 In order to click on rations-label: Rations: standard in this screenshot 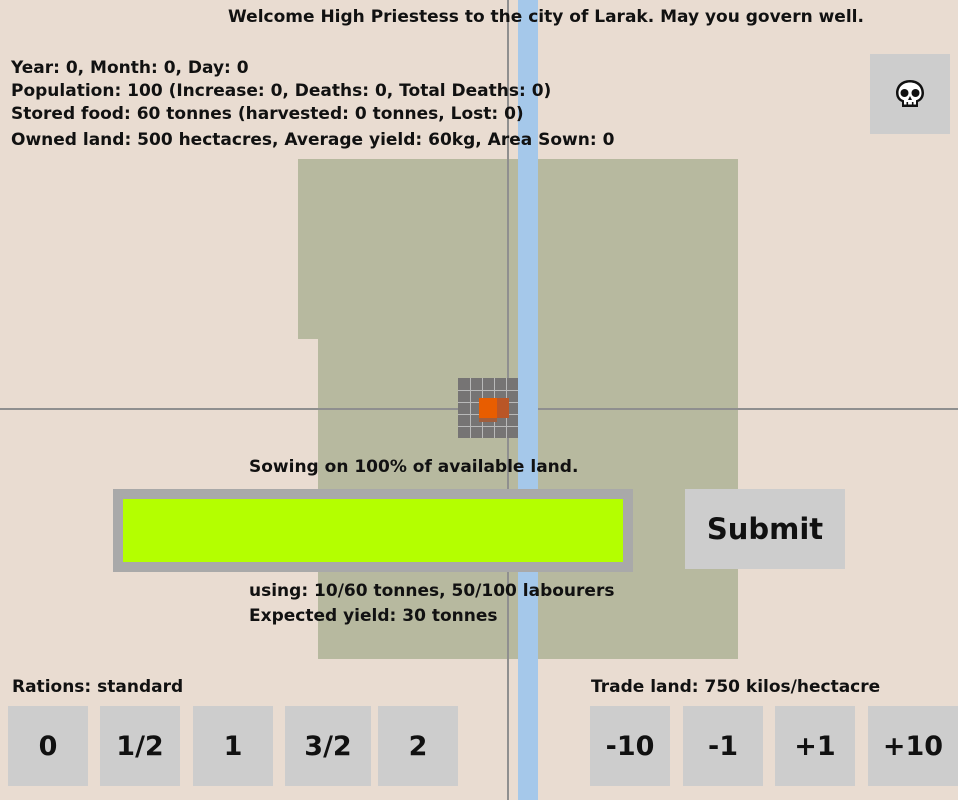, I will do `click(98, 687)`.